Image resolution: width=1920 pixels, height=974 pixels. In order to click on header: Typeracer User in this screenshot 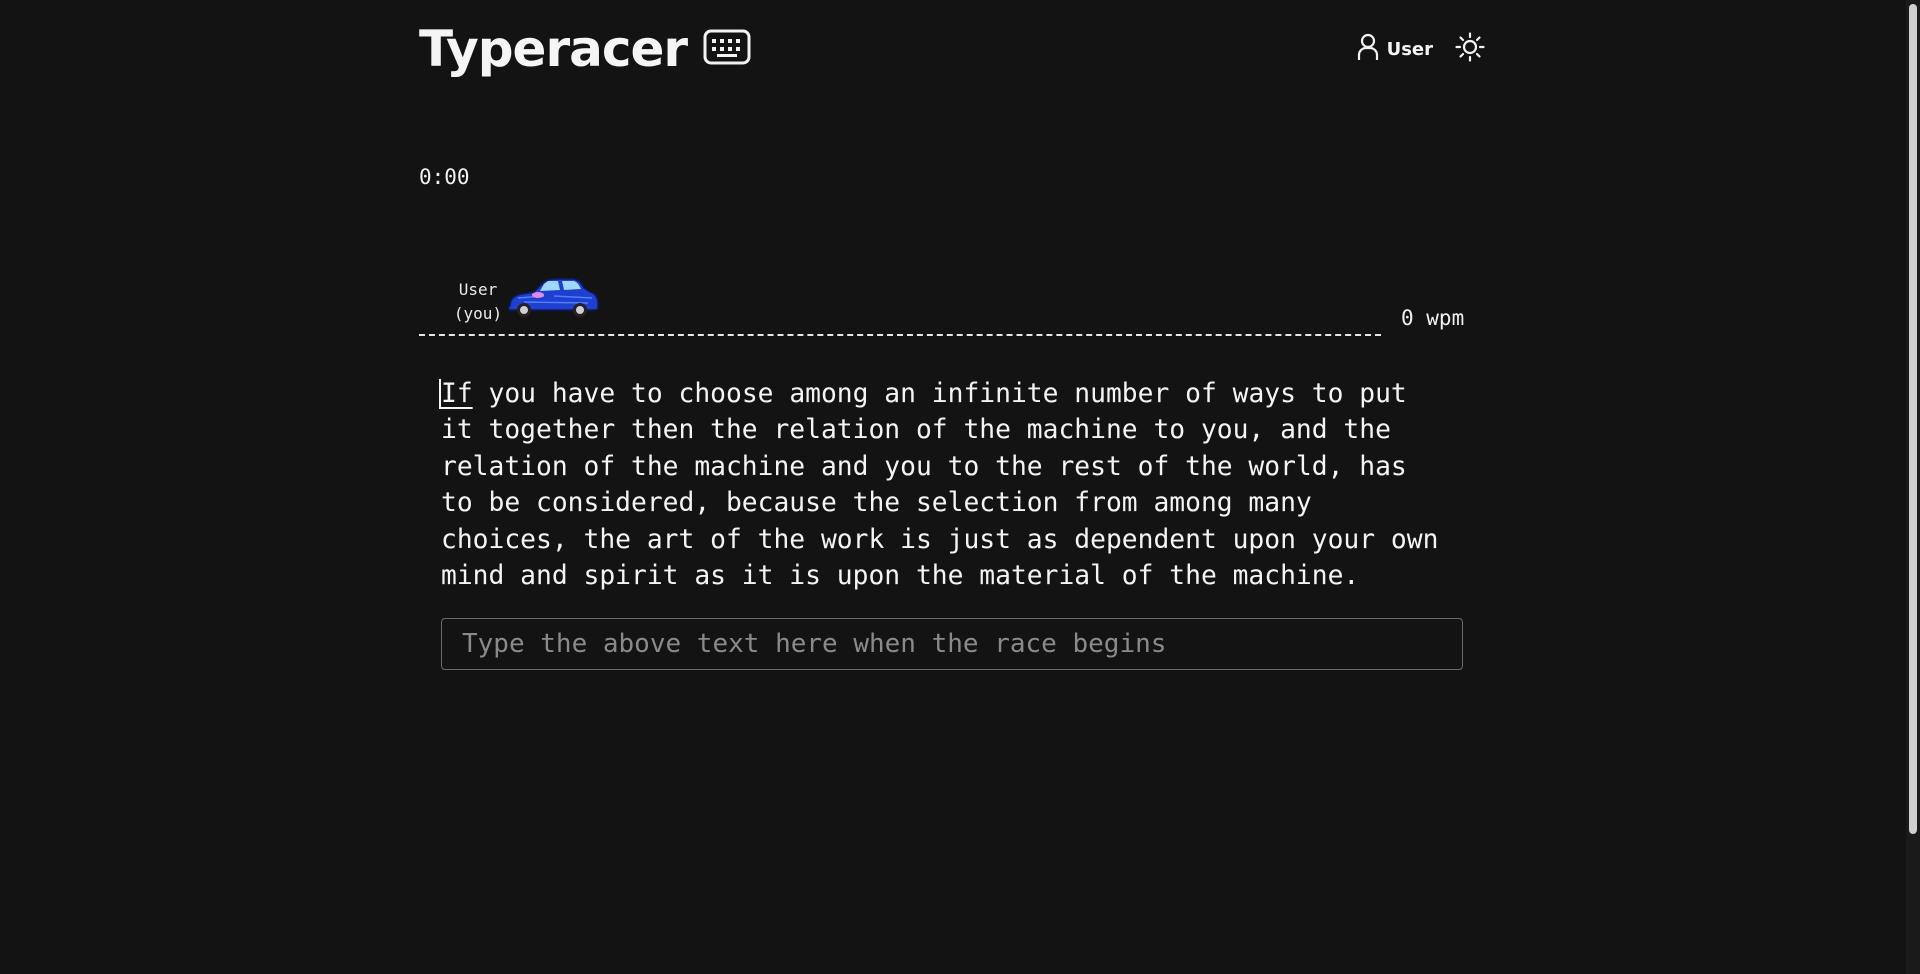, I will do `click(952, 49)`.